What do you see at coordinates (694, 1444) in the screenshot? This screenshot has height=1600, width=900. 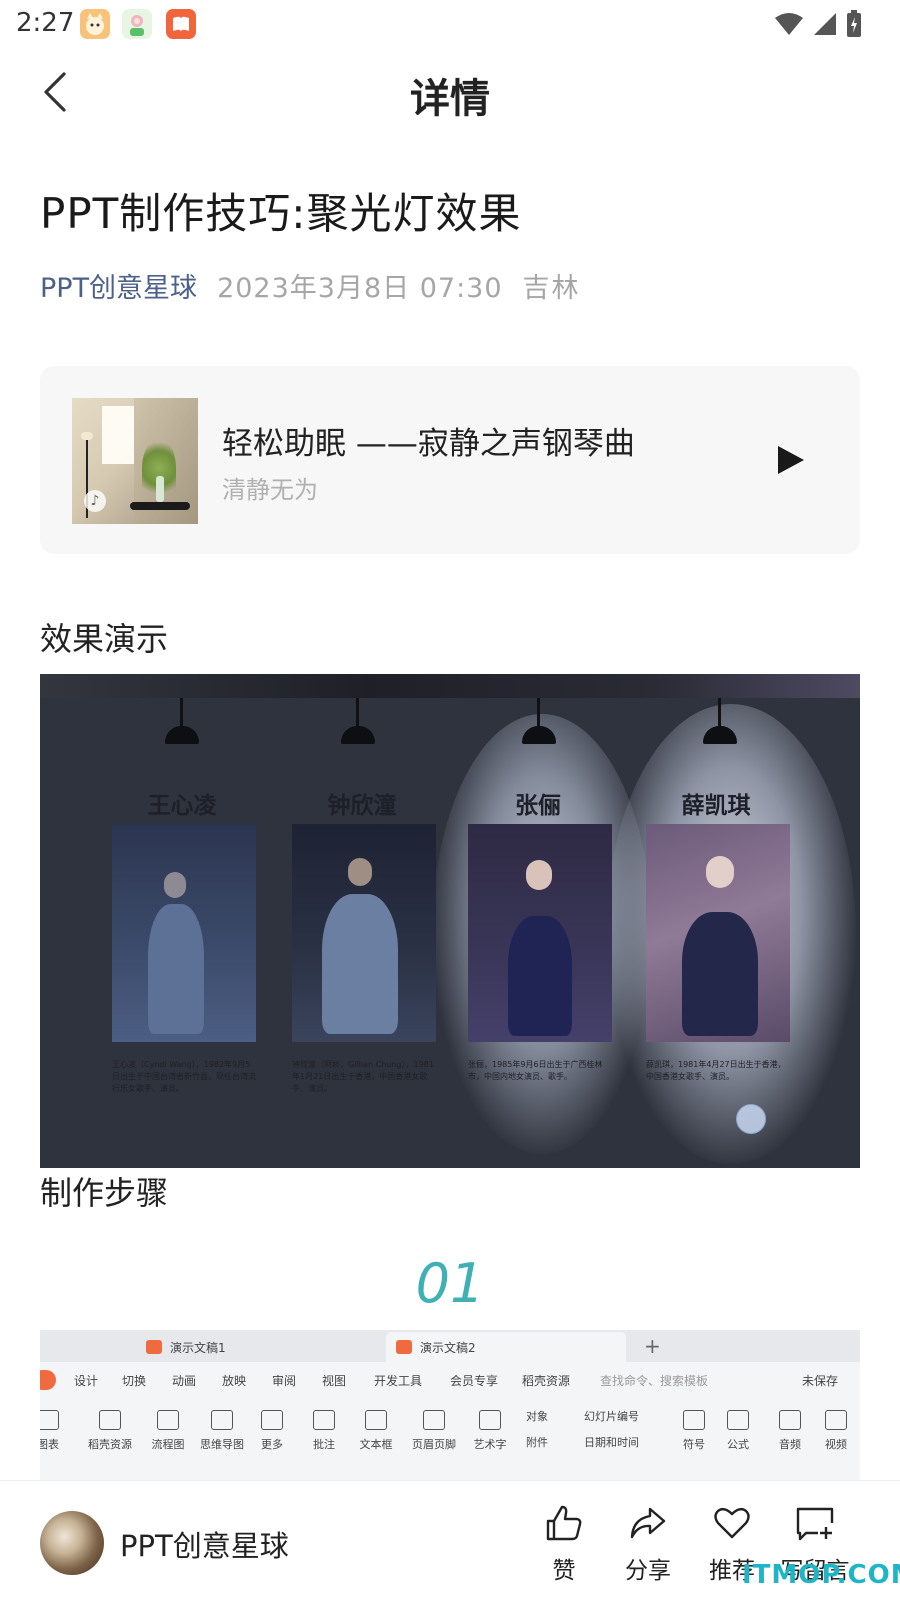 I see `office-tool-label: 符号` at bounding box center [694, 1444].